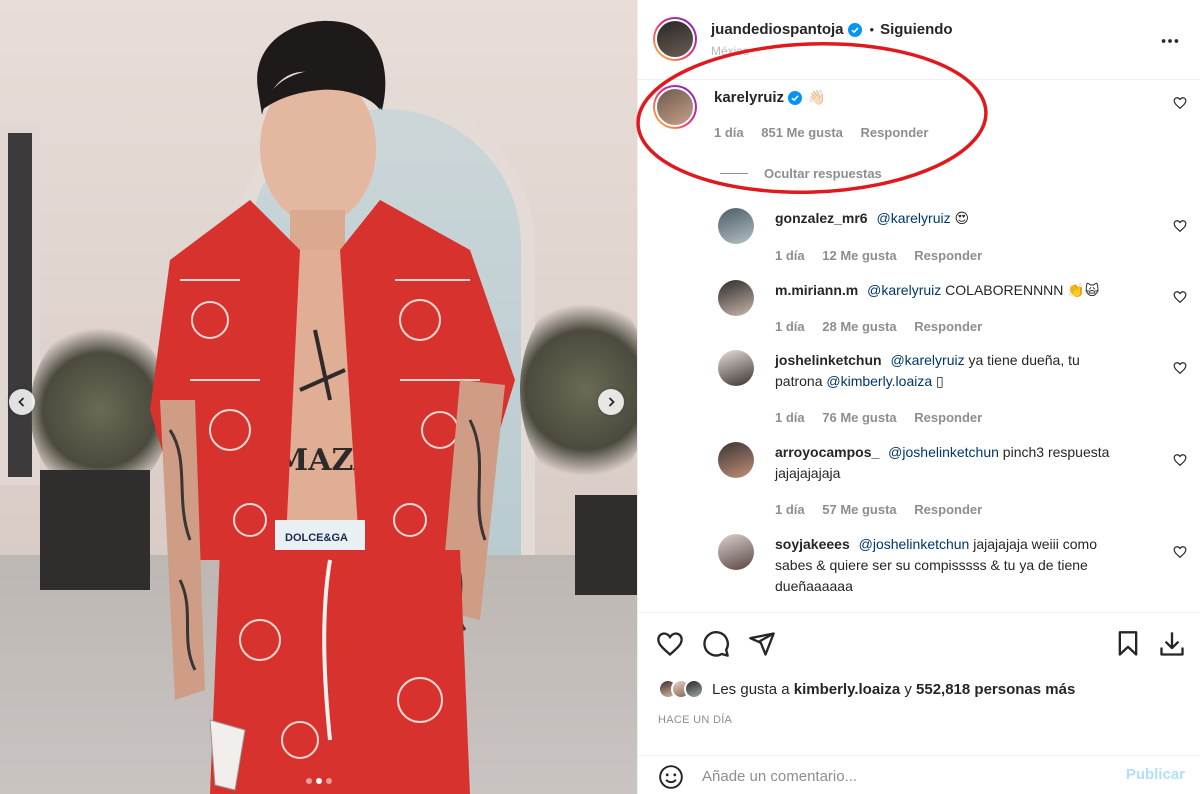  I want to click on chevron-left-icon, so click(21, 402).